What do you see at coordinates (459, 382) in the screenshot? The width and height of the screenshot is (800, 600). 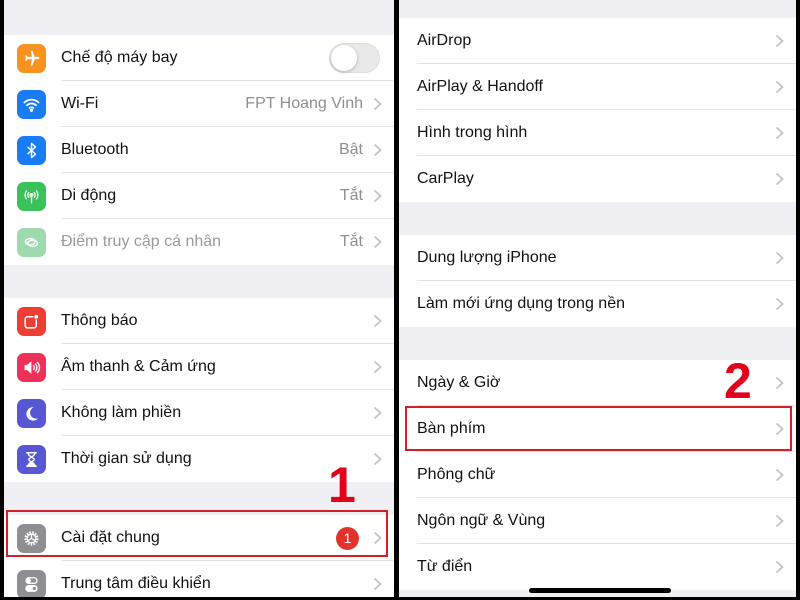 I see `row-label: Ngày & Giờ` at bounding box center [459, 382].